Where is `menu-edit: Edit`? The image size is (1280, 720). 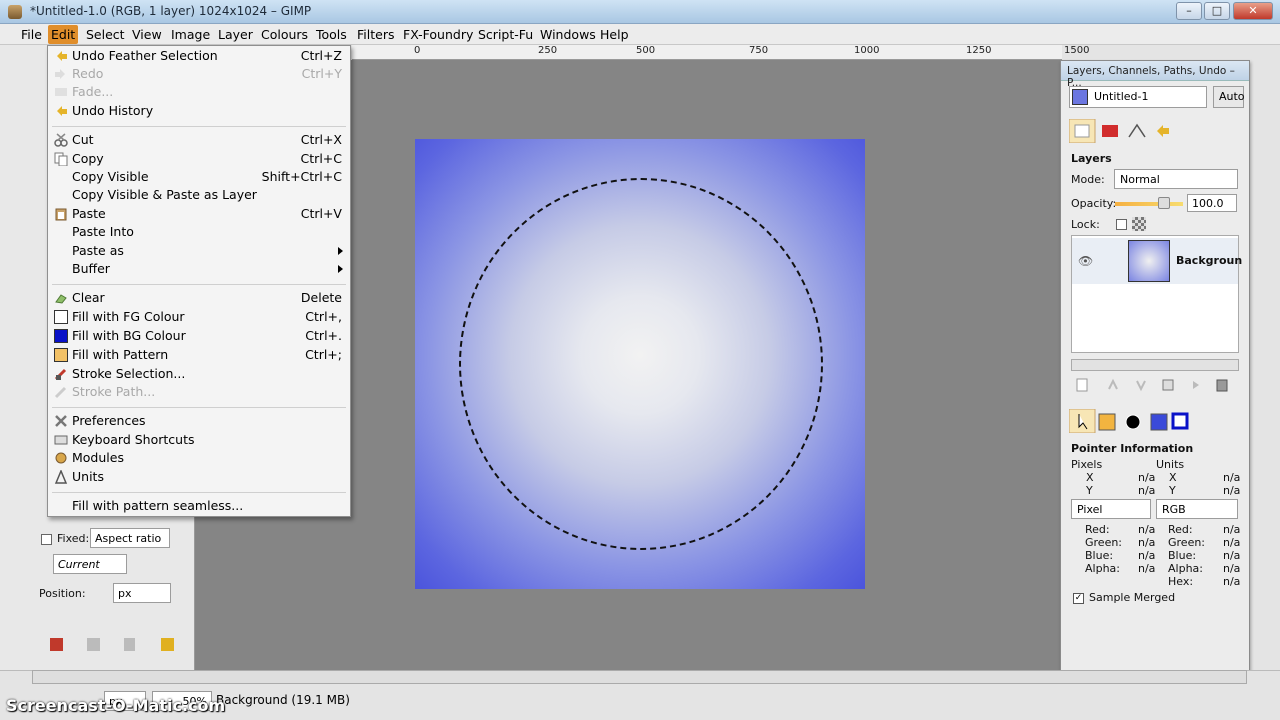 menu-edit: Edit is located at coordinates (63, 34).